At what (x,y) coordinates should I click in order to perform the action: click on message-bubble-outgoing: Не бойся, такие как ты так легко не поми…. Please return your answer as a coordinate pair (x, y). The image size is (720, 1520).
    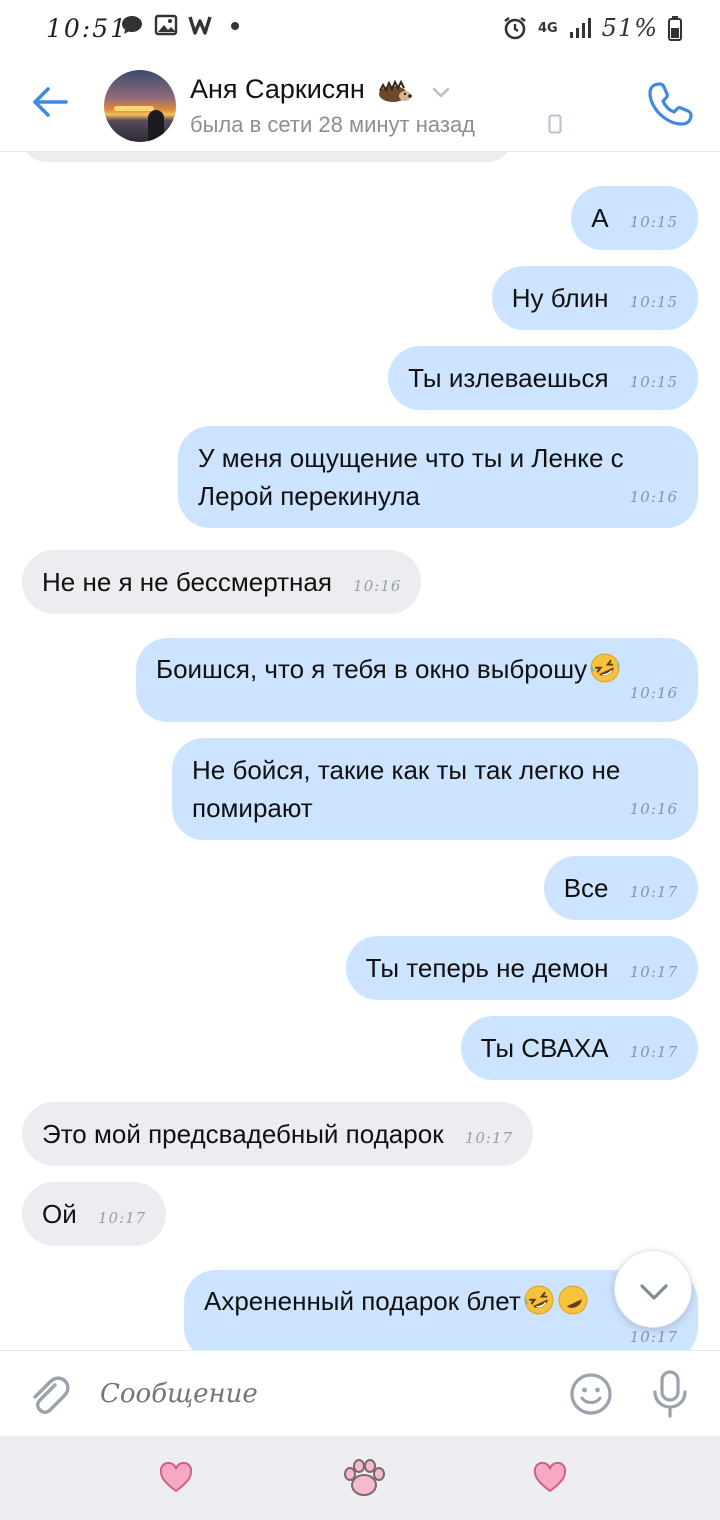
    Looking at the image, I should click on (435, 789).